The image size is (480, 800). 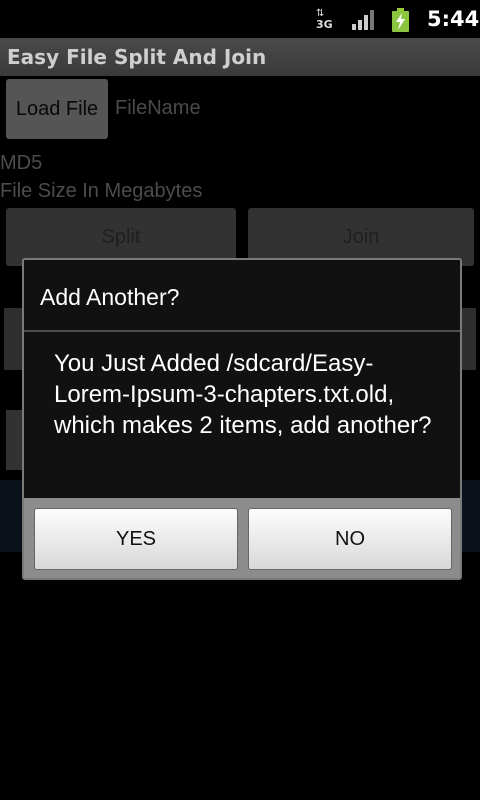 What do you see at coordinates (400, 20) in the screenshot?
I see `battery-charging-icon` at bounding box center [400, 20].